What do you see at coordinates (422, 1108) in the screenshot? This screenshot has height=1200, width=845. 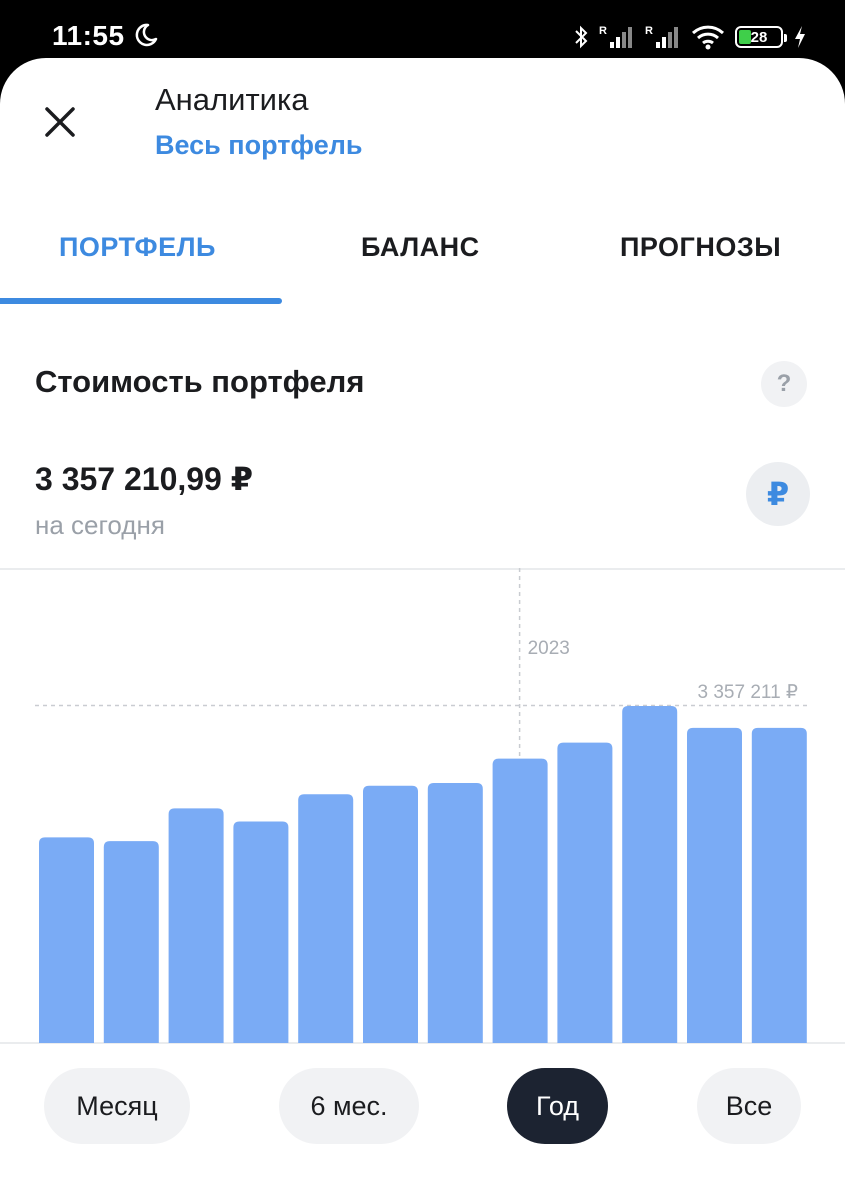 I see `period-selector: Месяц 6 мес. Год Все` at bounding box center [422, 1108].